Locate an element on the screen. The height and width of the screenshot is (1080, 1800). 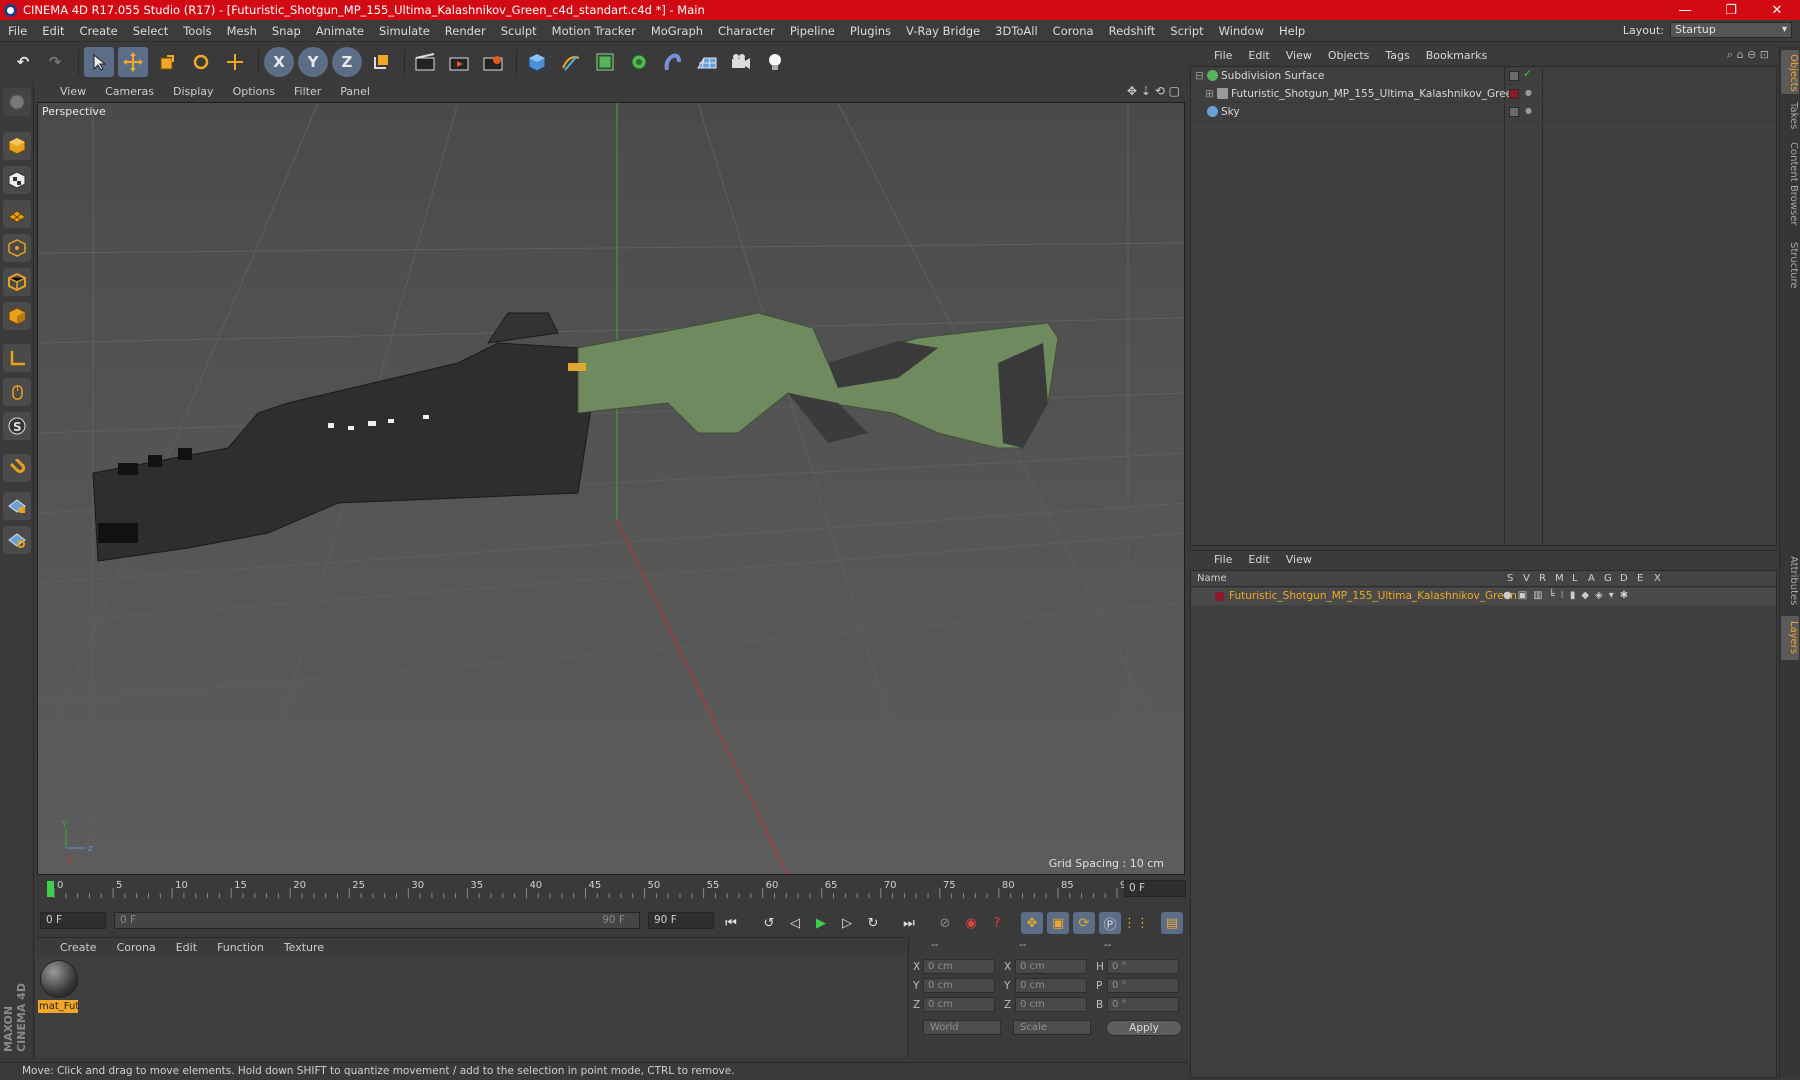
end-frame-field: 90 F is located at coordinates (681, 920).